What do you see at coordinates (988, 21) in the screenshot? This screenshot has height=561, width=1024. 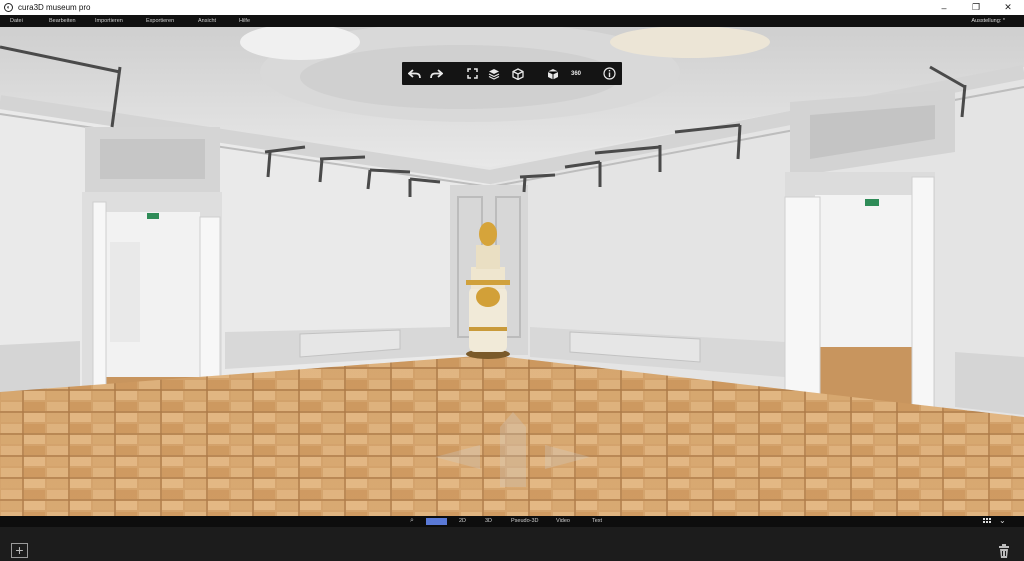 I see `exhibition-label: Ausstellung: *` at bounding box center [988, 21].